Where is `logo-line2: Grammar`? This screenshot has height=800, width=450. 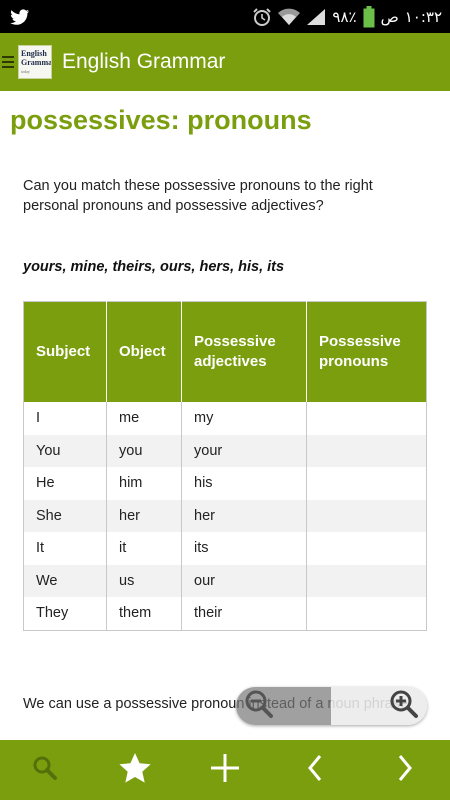
logo-line2: Grammar is located at coordinates (36, 62).